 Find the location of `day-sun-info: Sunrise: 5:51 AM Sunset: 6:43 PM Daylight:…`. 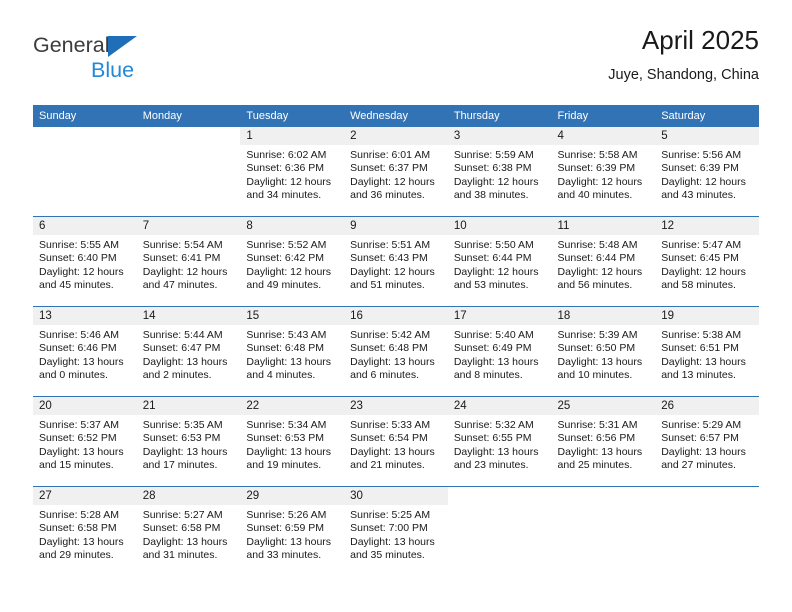

day-sun-info: Sunrise: 5:51 AM Sunset: 6:43 PM Daylight:… is located at coordinates (396, 264).